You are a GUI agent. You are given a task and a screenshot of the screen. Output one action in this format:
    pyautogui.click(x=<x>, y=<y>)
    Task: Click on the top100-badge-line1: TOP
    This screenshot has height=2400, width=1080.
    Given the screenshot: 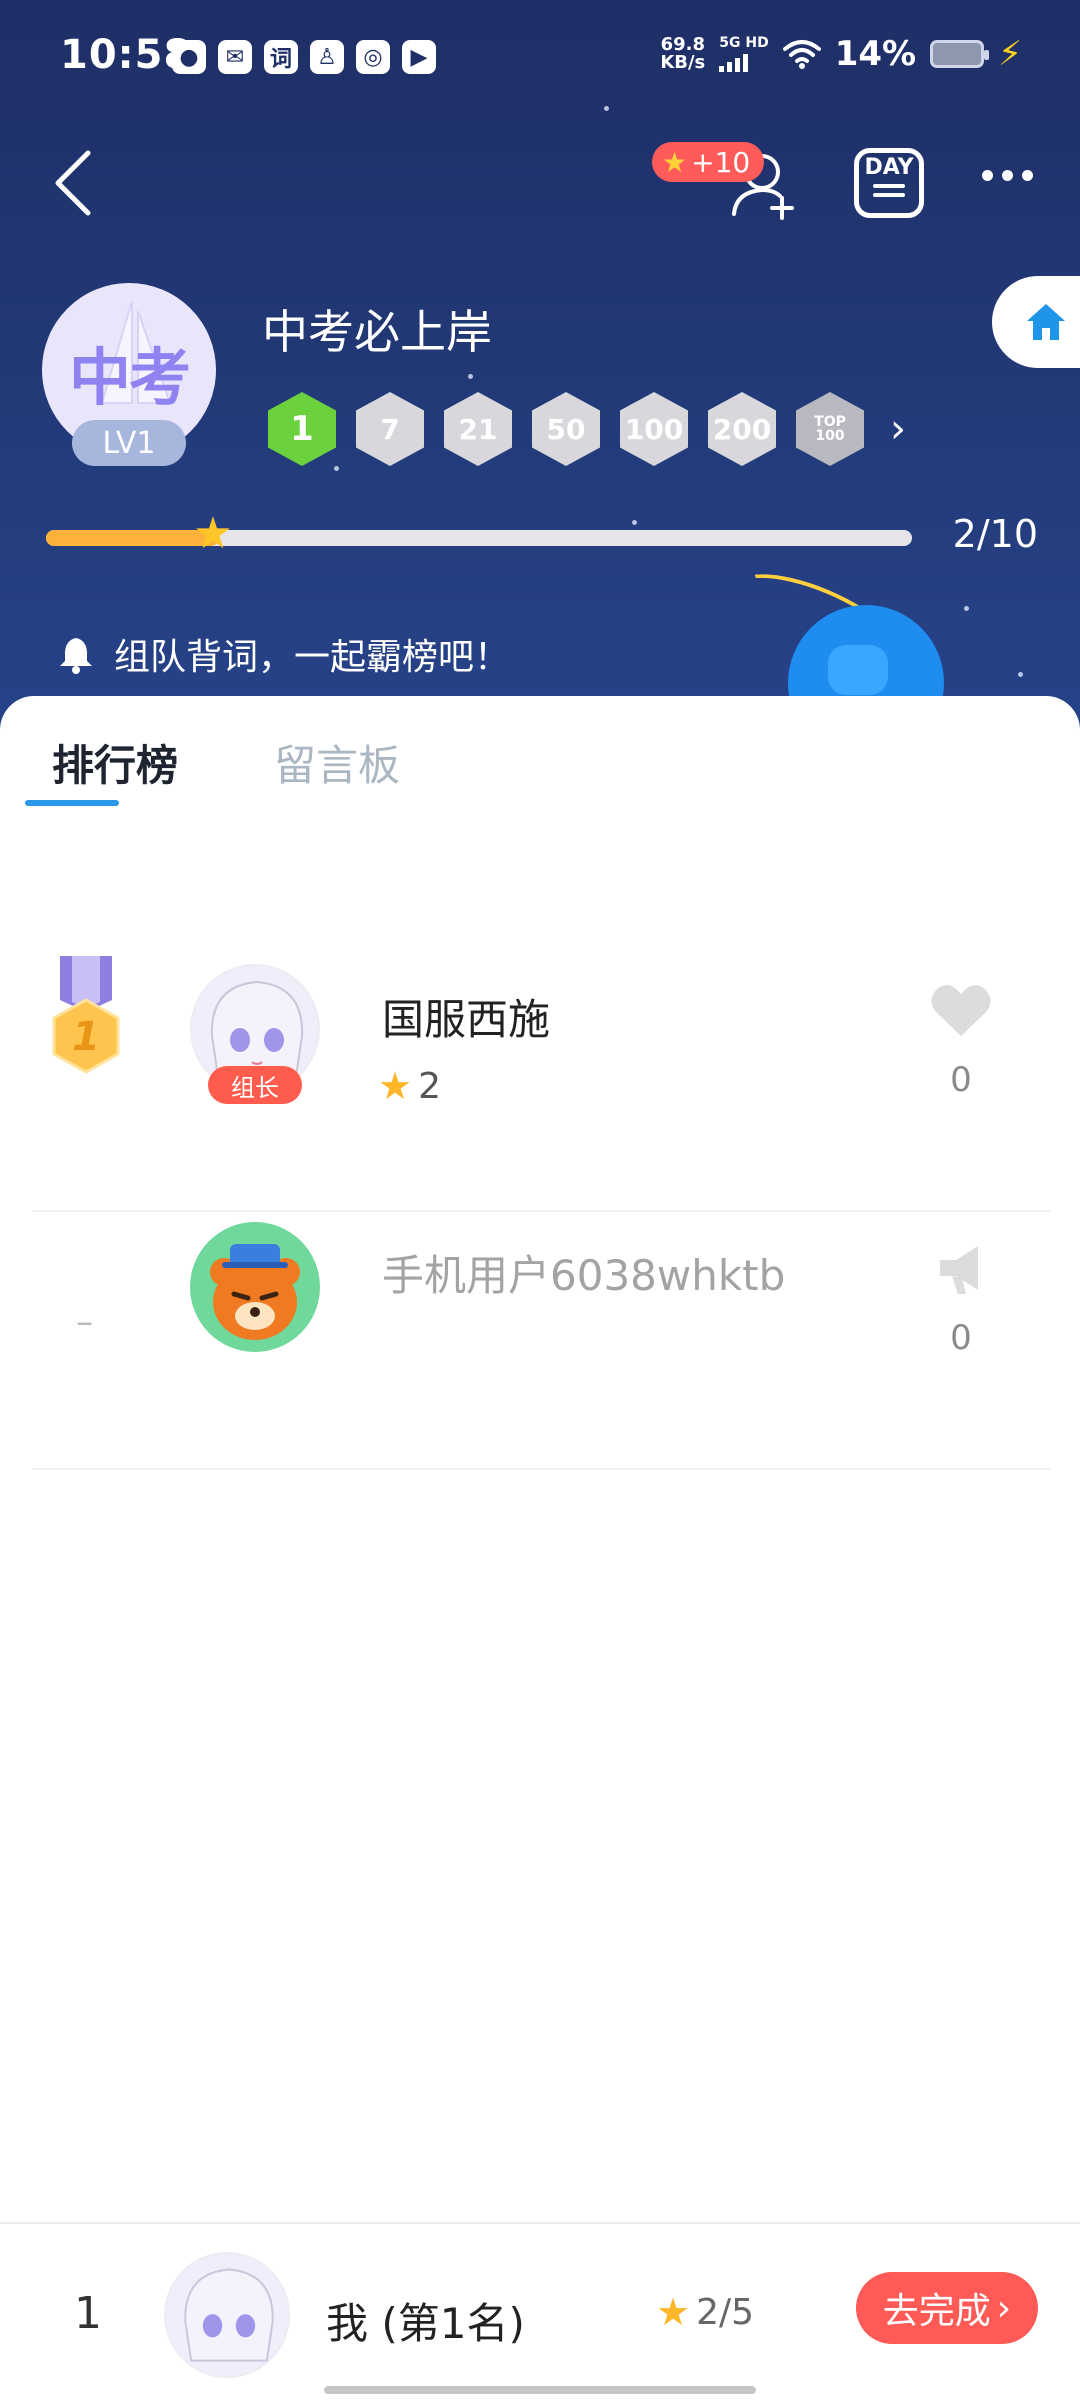 What is the action you would take?
    pyautogui.click(x=830, y=422)
    